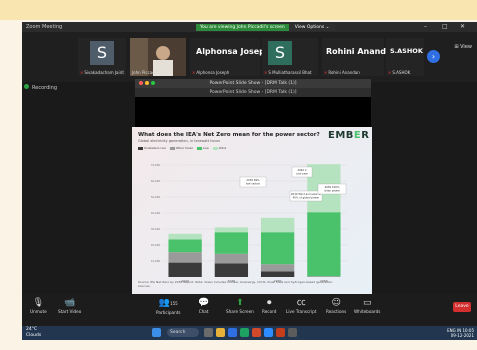  Describe the element at coordinates (405, 57) in the screenshot. I see `participant-tile: S.ASHOK ✕S.ASHOK` at that location.